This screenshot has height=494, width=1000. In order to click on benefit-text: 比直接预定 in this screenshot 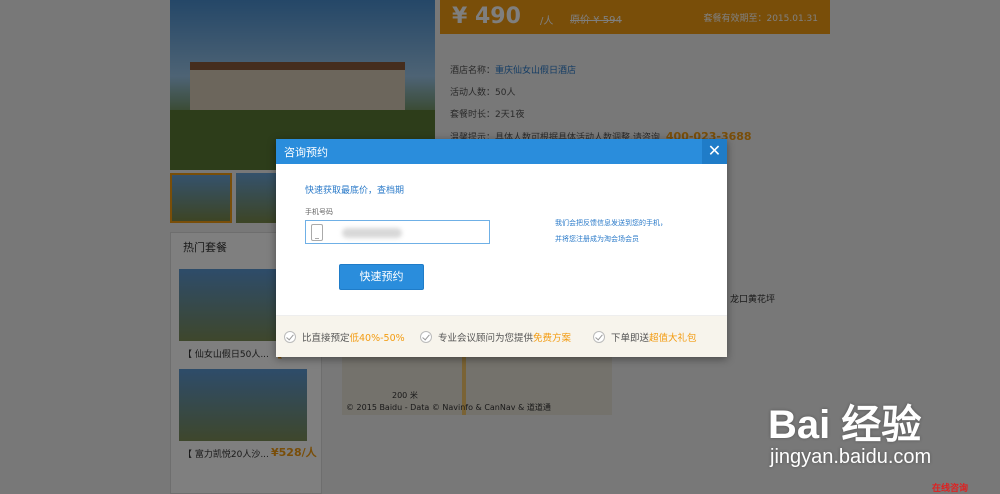, I will do `click(326, 338)`.